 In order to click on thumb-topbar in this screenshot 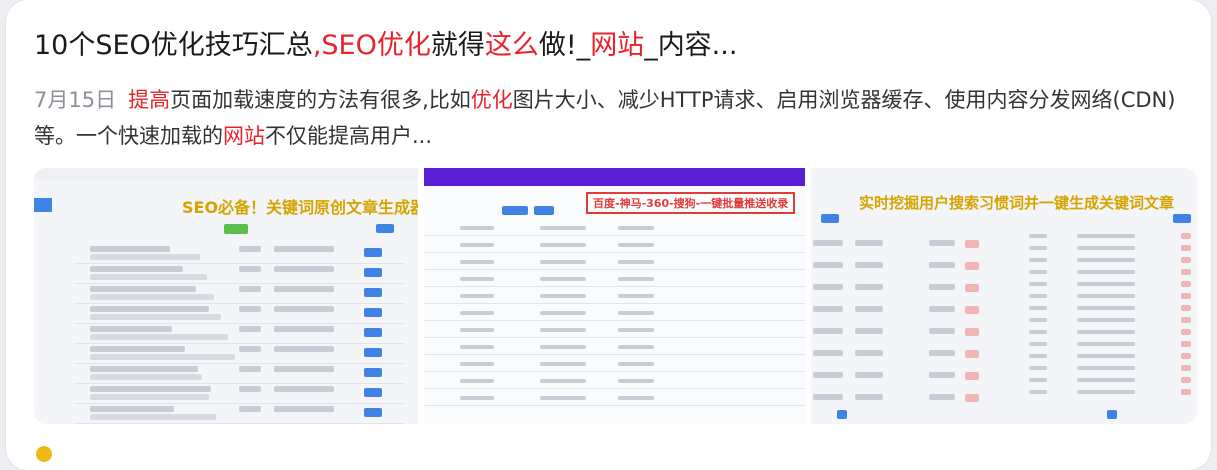, I will do `click(226, 174)`.